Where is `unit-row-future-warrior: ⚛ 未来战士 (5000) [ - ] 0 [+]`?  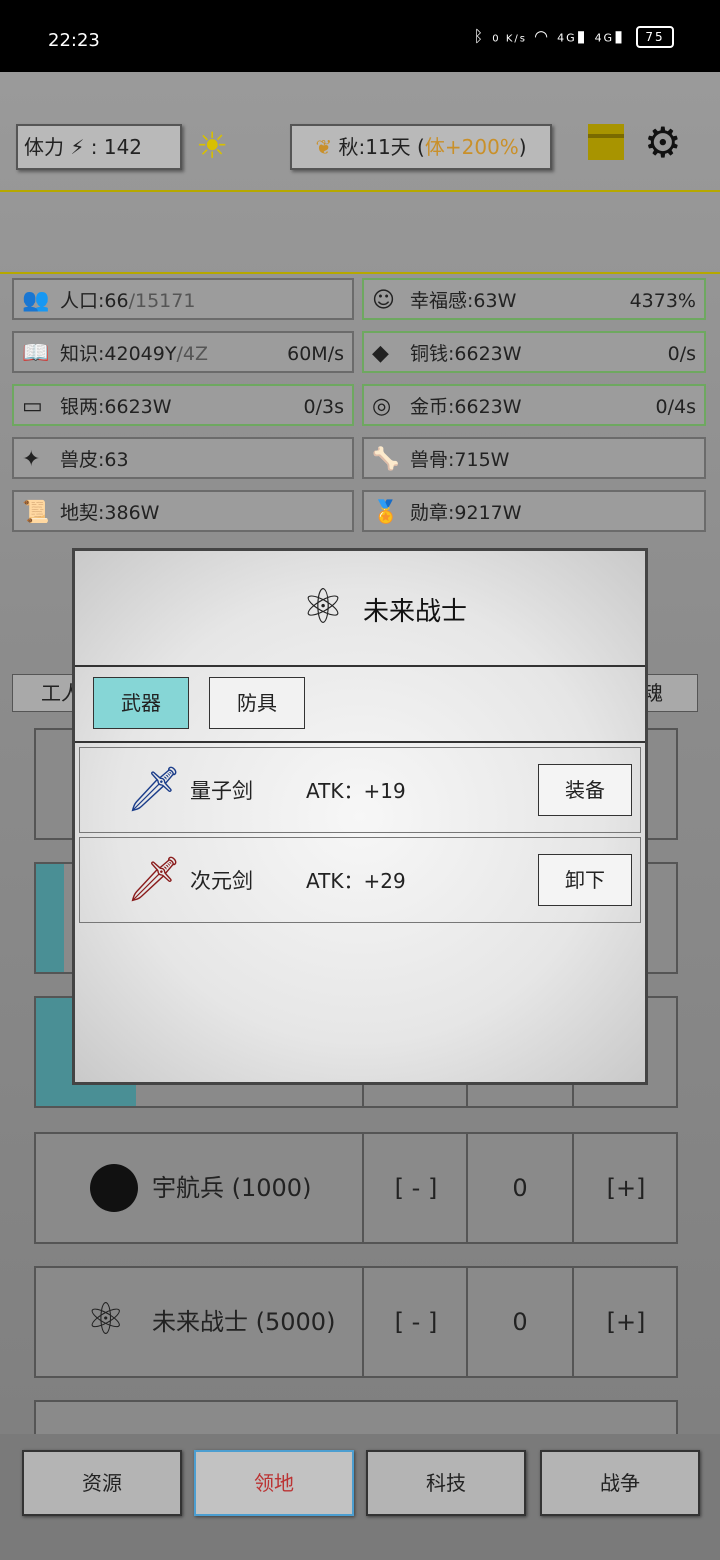 unit-row-future-warrior: ⚛ 未来战士 (5000) [ - ] 0 [+] is located at coordinates (356, 1322).